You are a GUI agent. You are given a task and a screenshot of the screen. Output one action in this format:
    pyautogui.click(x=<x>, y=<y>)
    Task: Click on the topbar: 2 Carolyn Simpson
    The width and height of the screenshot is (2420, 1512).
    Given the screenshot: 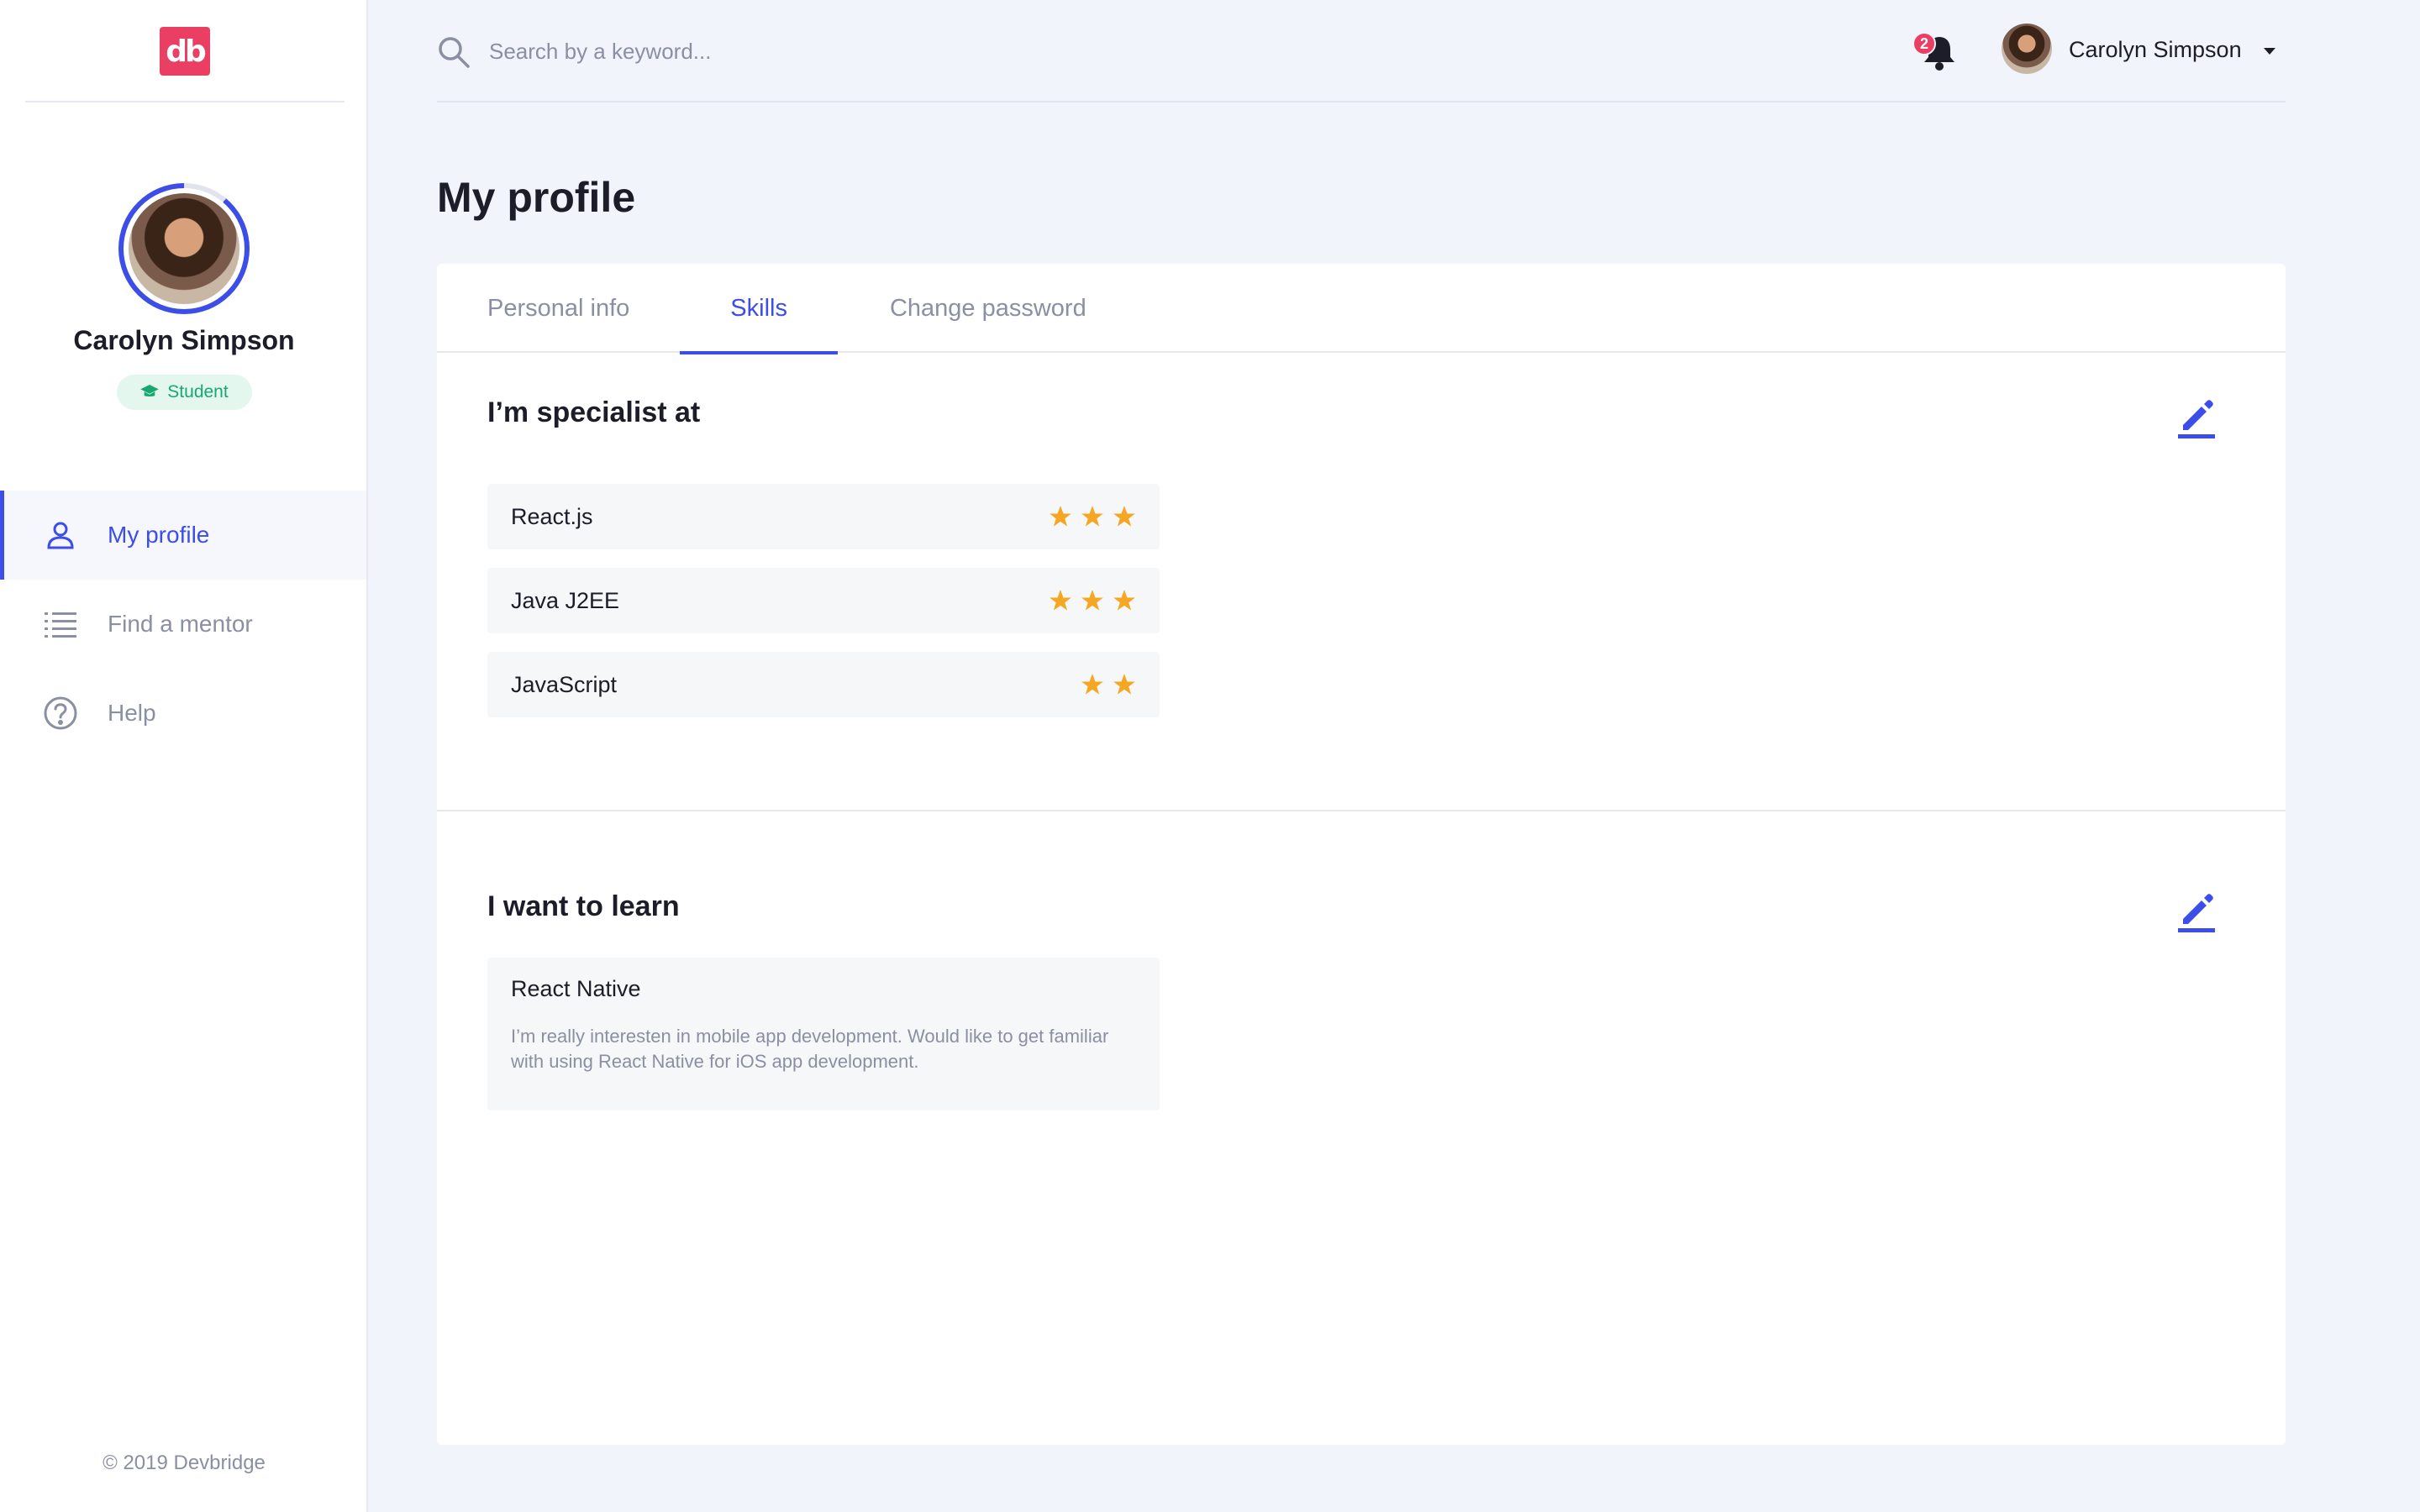 What is the action you would take?
    pyautogui.click(x=1361, y=51)
    